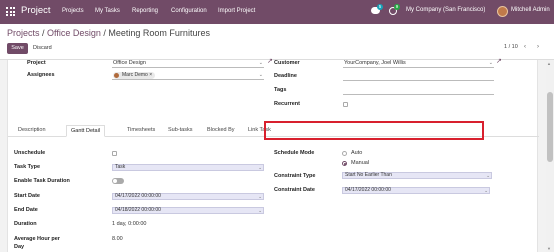 Image resolution: width=554 pixels, height=252 pixels. Describe the element at coordinates (37, 239) in the screenshot. I see `average-hour-label: Average Hour per` at that location.